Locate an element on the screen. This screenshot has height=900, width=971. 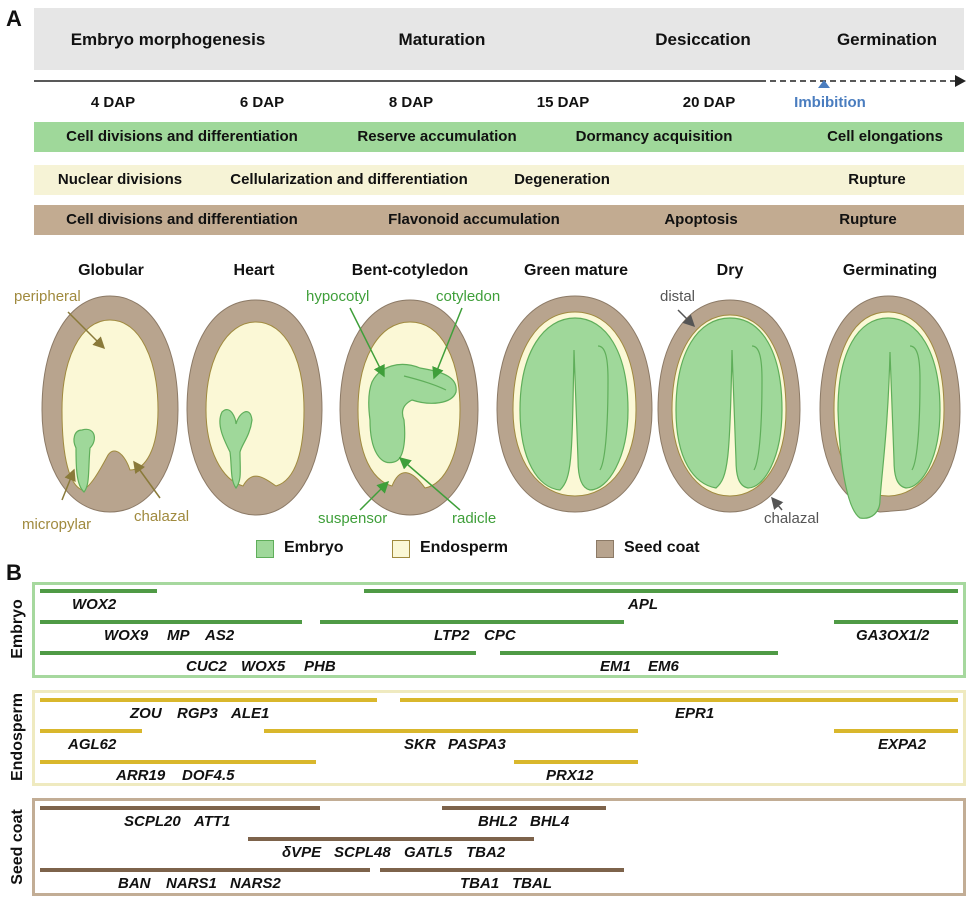
arrow-chalazal-dry is located at coordinates (777, 503).